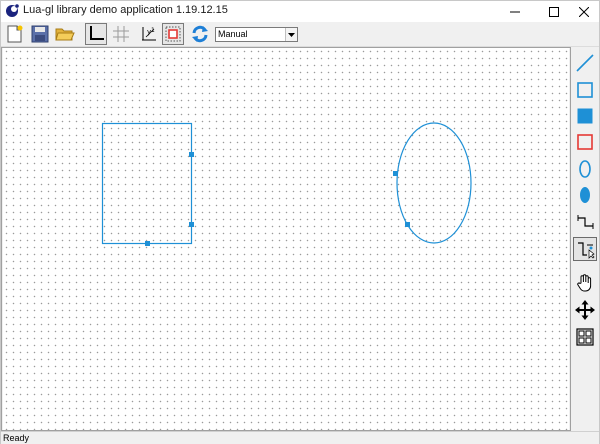  I want to click on new-document-button, so click(15, 34).